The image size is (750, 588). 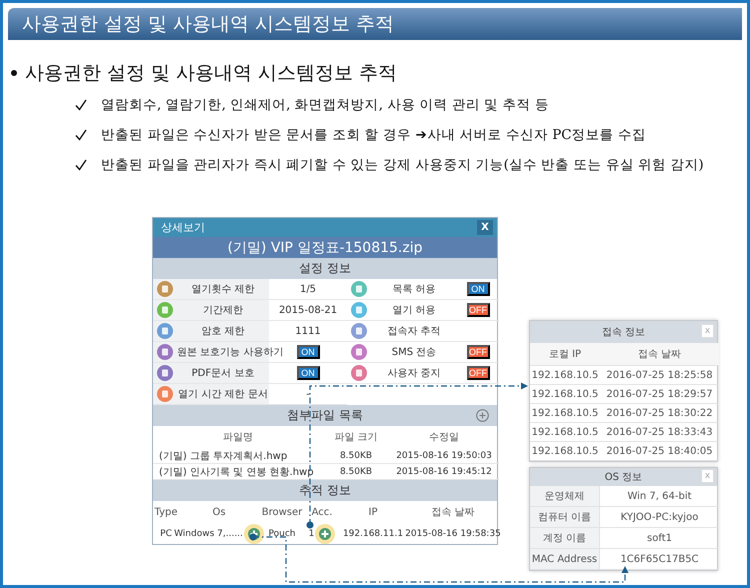 I want to click on column-header: Type, so click(x=166, y=512).